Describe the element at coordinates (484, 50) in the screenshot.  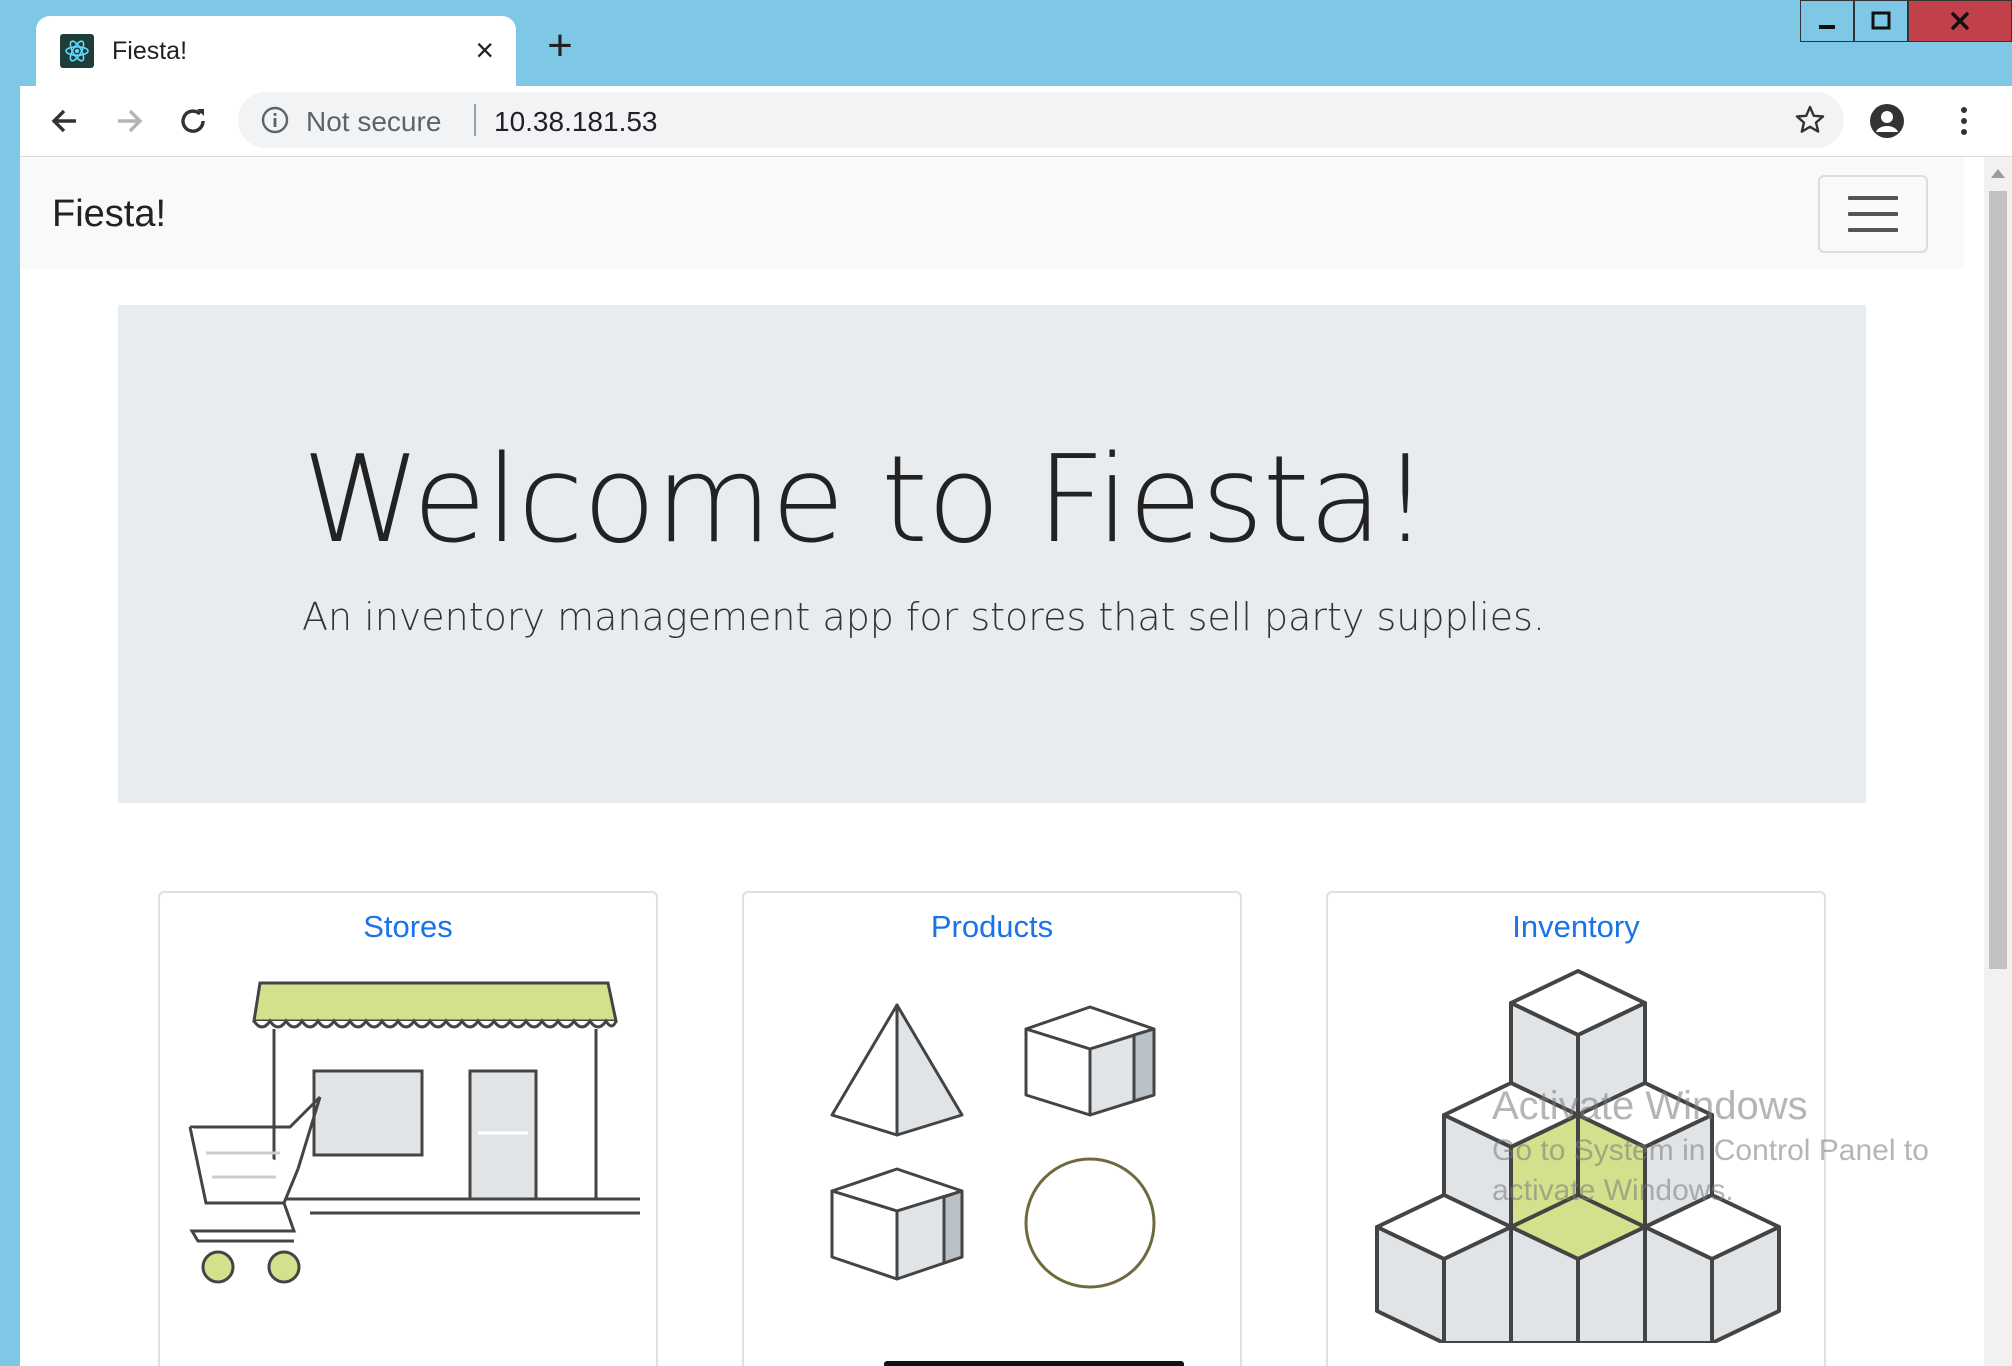
I see `tab-close-icon: ×` at that location.